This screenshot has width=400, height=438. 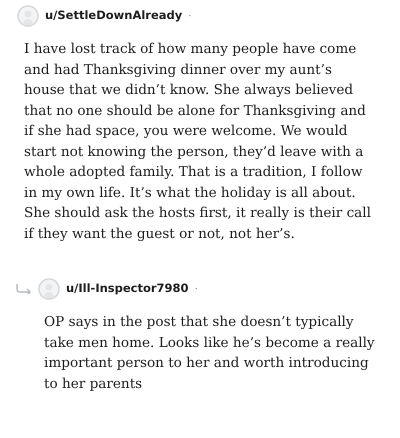 What do you see at coordinates (24, 289) in the screenshot?
I see `reply-arrow-icon` at bounding box center [24, 289].